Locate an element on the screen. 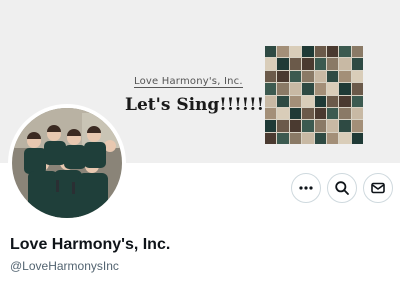  search-button is located at coordinates (342, 188).